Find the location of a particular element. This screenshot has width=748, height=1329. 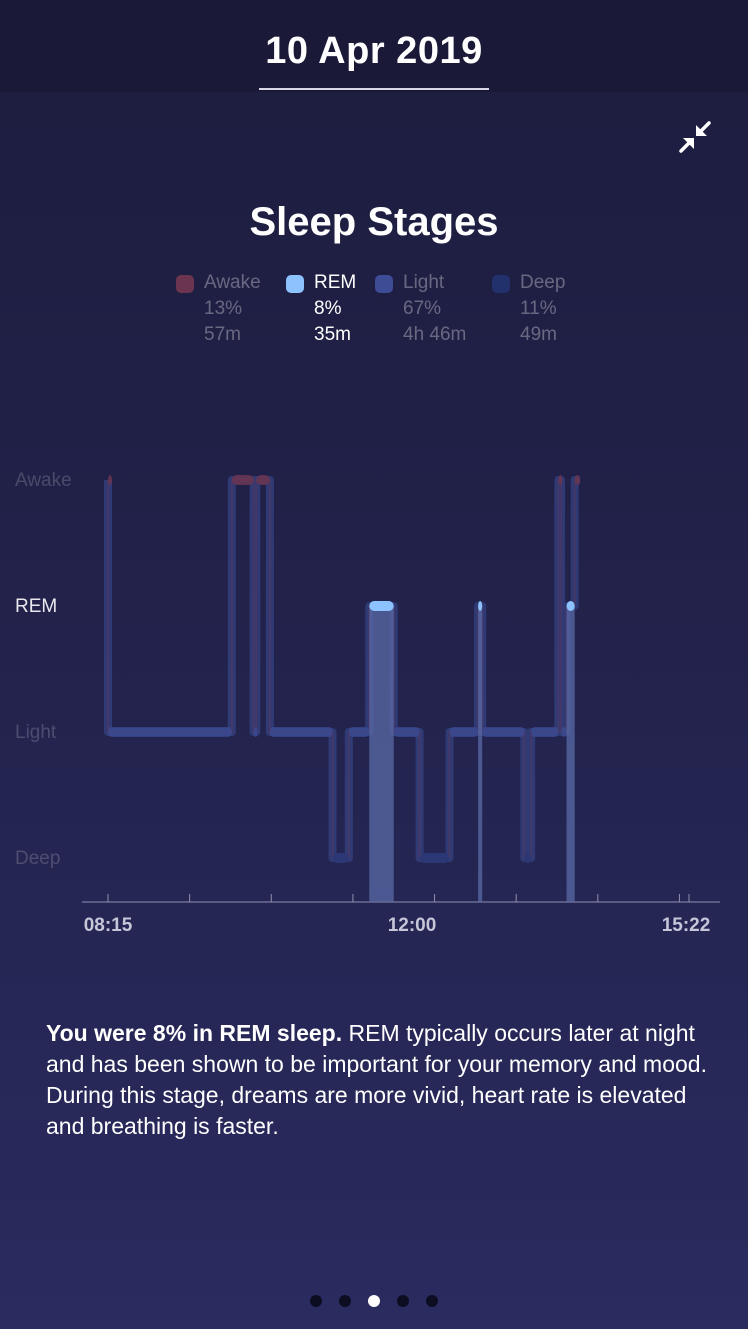

legend-percent-rem: 8% is located at coordinates (328, 308).